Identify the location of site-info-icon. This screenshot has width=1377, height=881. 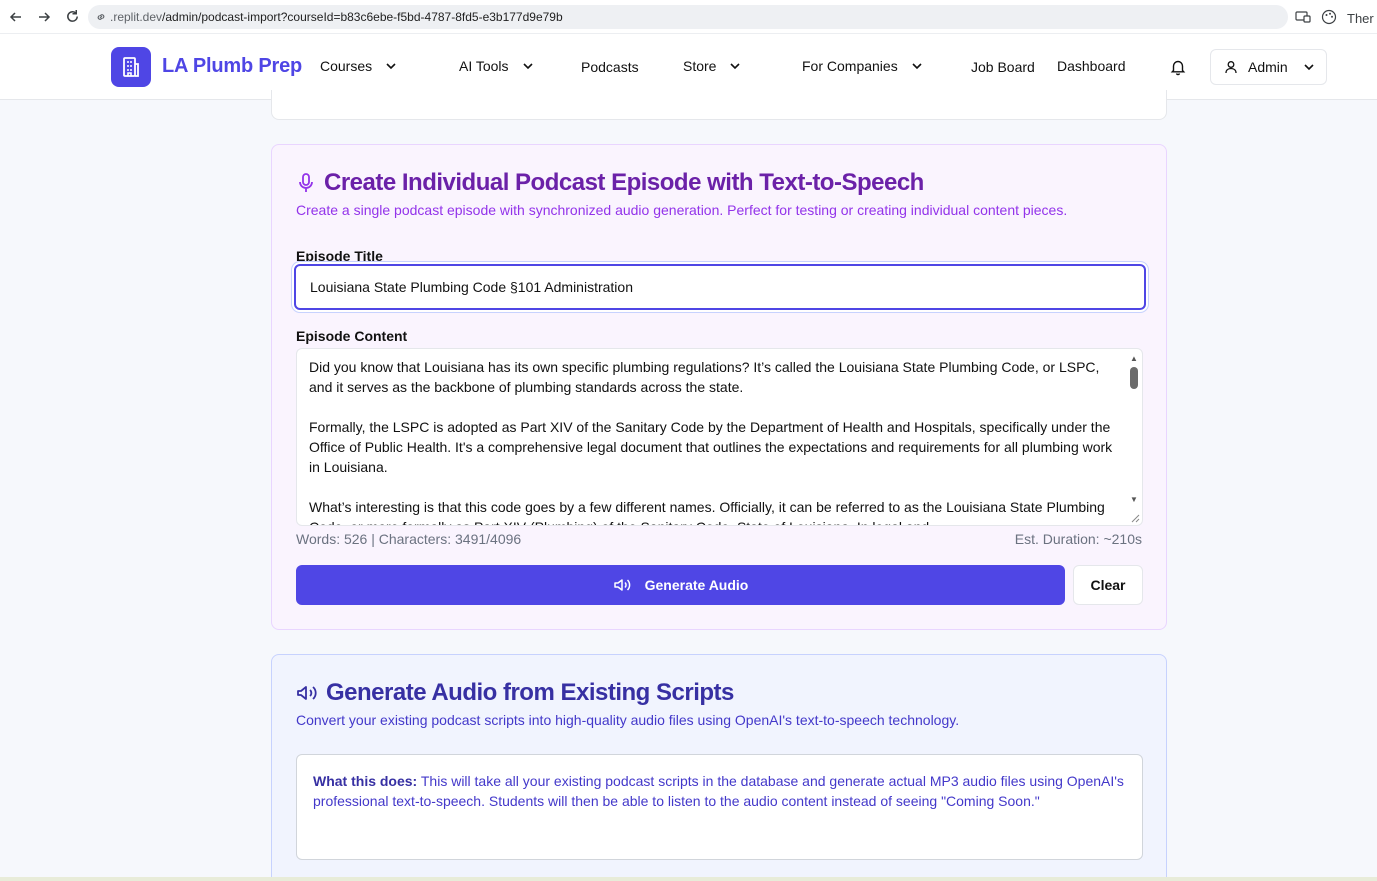
(101, 17).